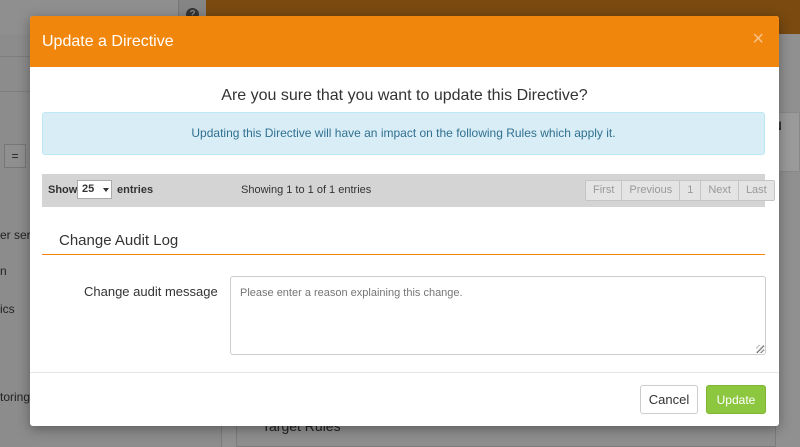 The image size is (800, 447). Describe the element at coordinates (736, 399) in the screenshot. I see `update-button: Update` at that location.